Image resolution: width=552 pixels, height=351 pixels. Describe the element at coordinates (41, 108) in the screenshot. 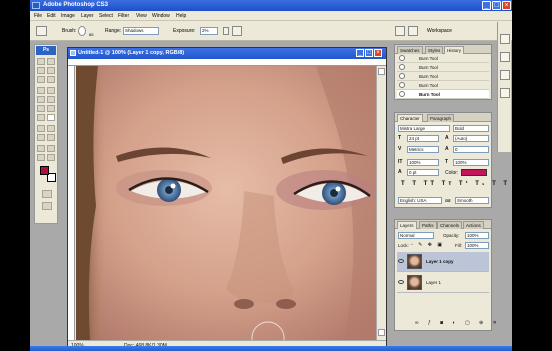

I see `eraser-tool-icon` at that location.